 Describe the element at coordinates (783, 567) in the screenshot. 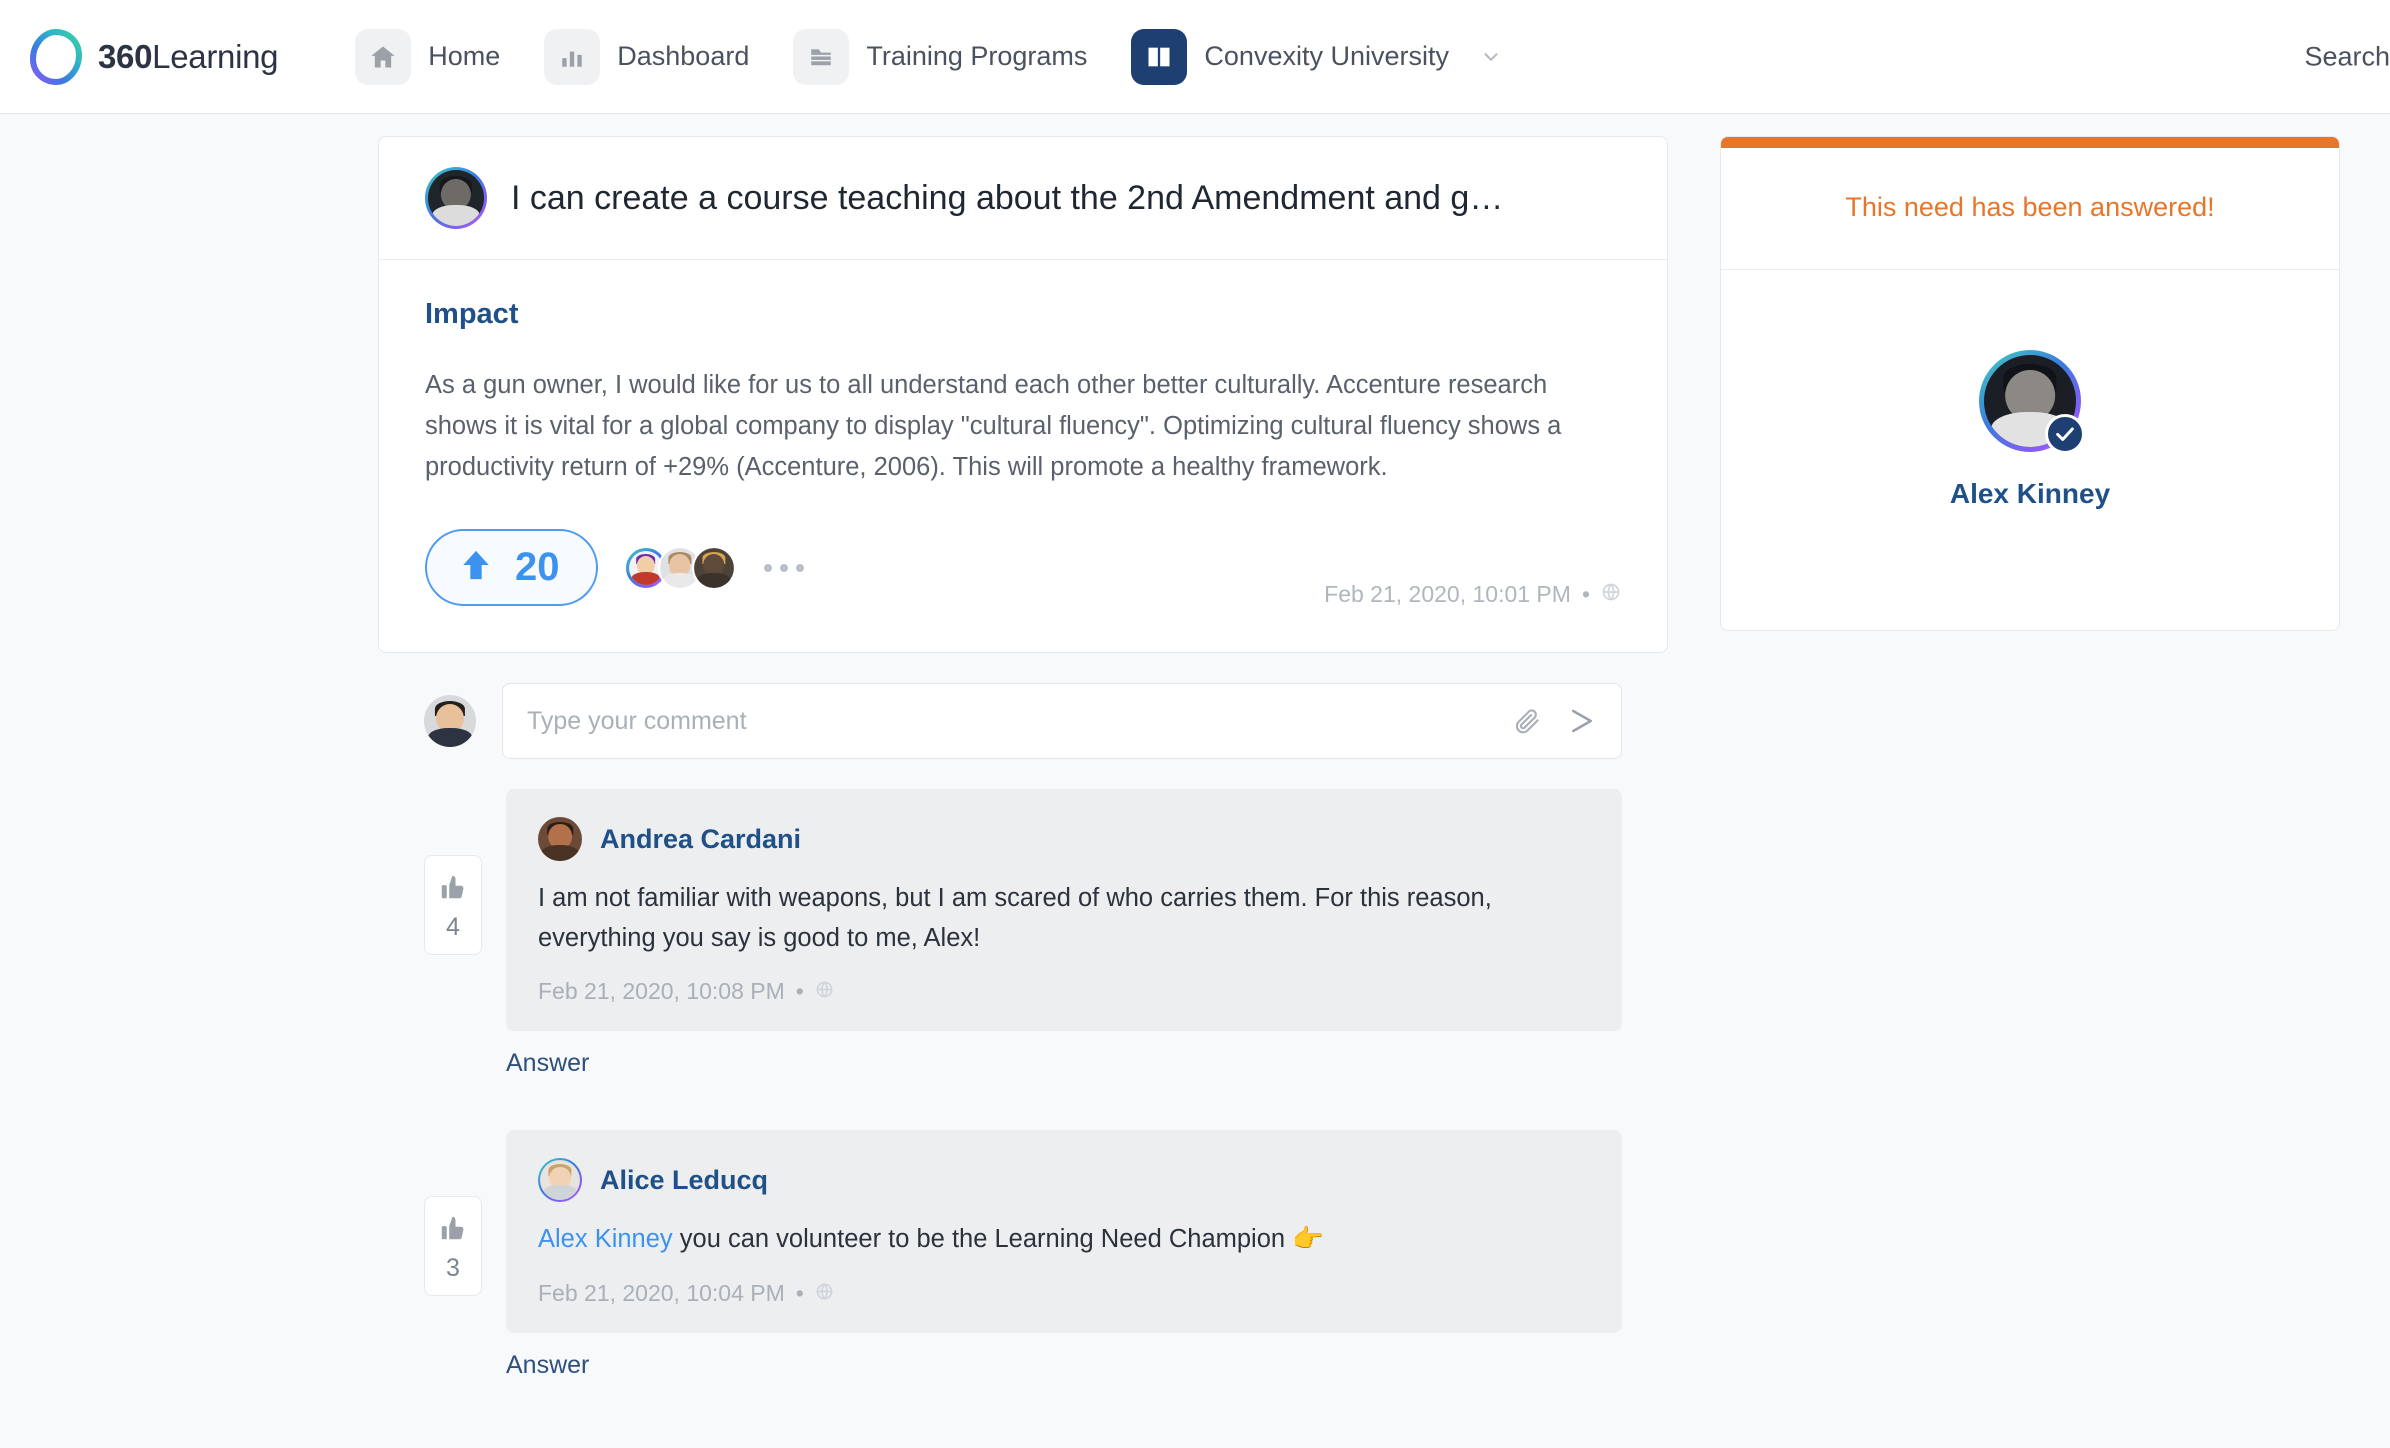

I see `ellipsis-icon` at that location.